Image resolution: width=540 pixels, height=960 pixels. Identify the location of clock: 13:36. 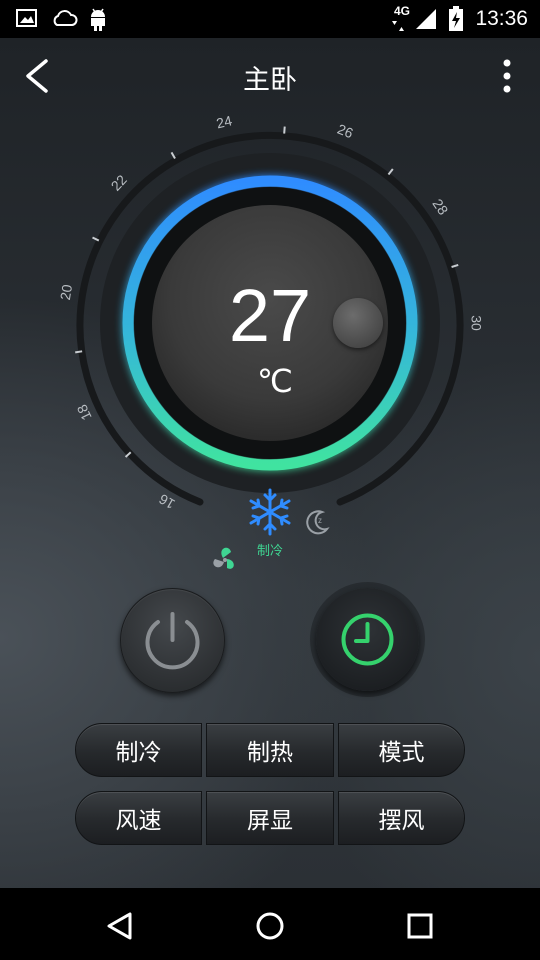
(501, 18).